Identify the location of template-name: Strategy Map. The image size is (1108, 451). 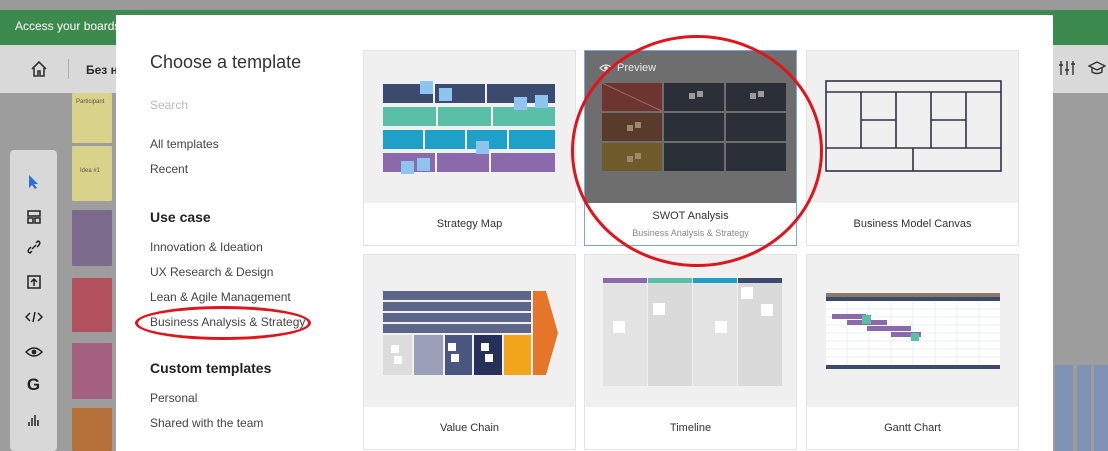
(469, 224).